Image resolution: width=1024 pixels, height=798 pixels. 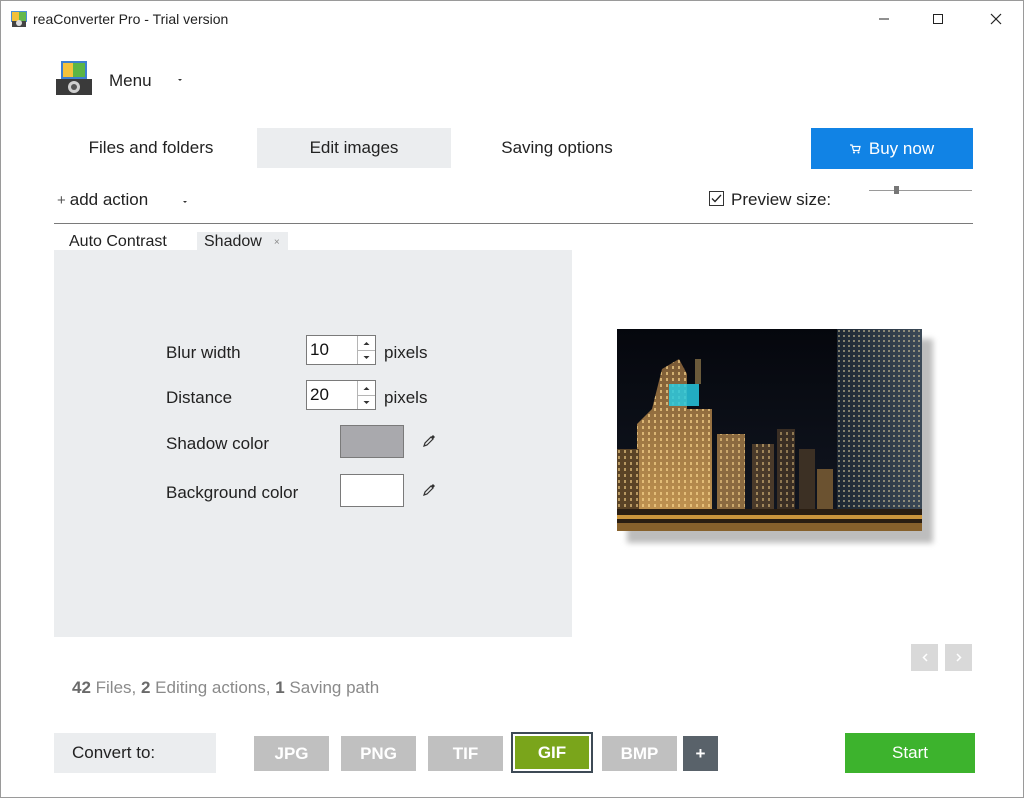 What do you see at coordinates (213, 687) in the screenshot?
I see `actions-text: Editing actions,` at bounding box center [213, 687].